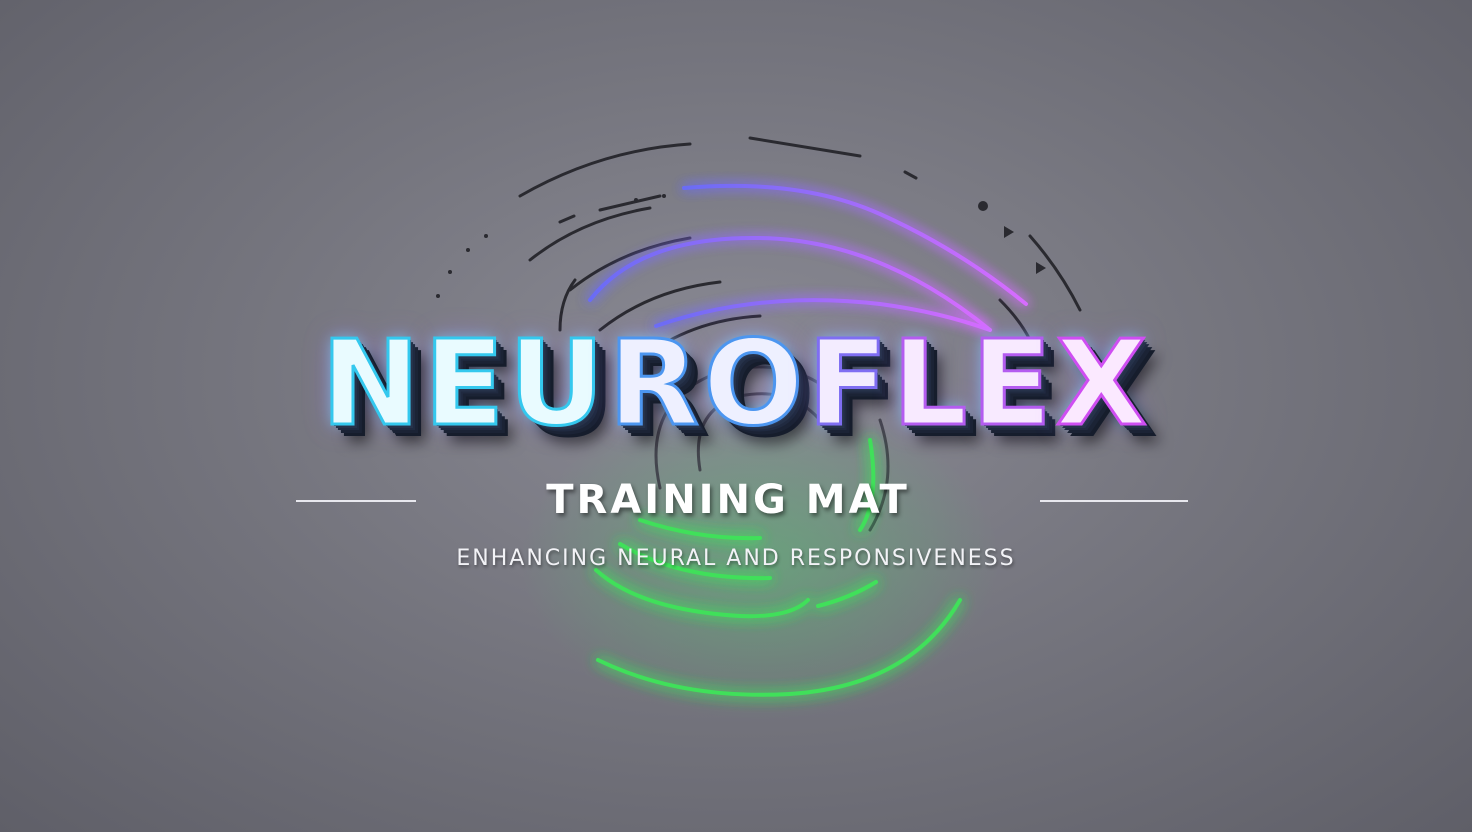  I want to click on brand-part-5: X, so click(1102, 383).